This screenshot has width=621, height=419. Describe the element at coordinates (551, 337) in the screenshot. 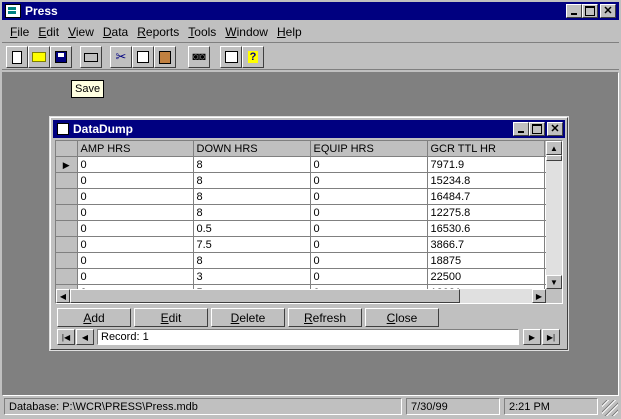

I see `last-record-button: ▶|` at that location.